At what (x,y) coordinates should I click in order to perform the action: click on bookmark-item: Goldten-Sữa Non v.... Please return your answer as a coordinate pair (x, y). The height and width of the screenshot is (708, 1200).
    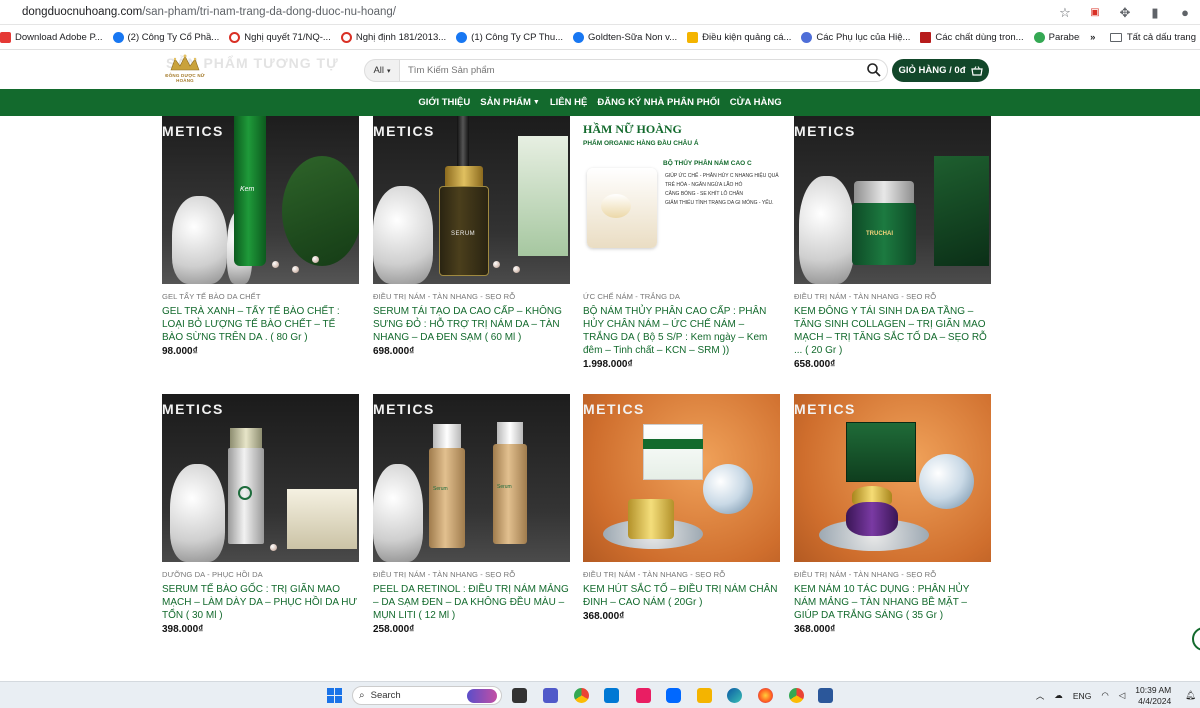
    Looking at the image, I should click on (625, 37).